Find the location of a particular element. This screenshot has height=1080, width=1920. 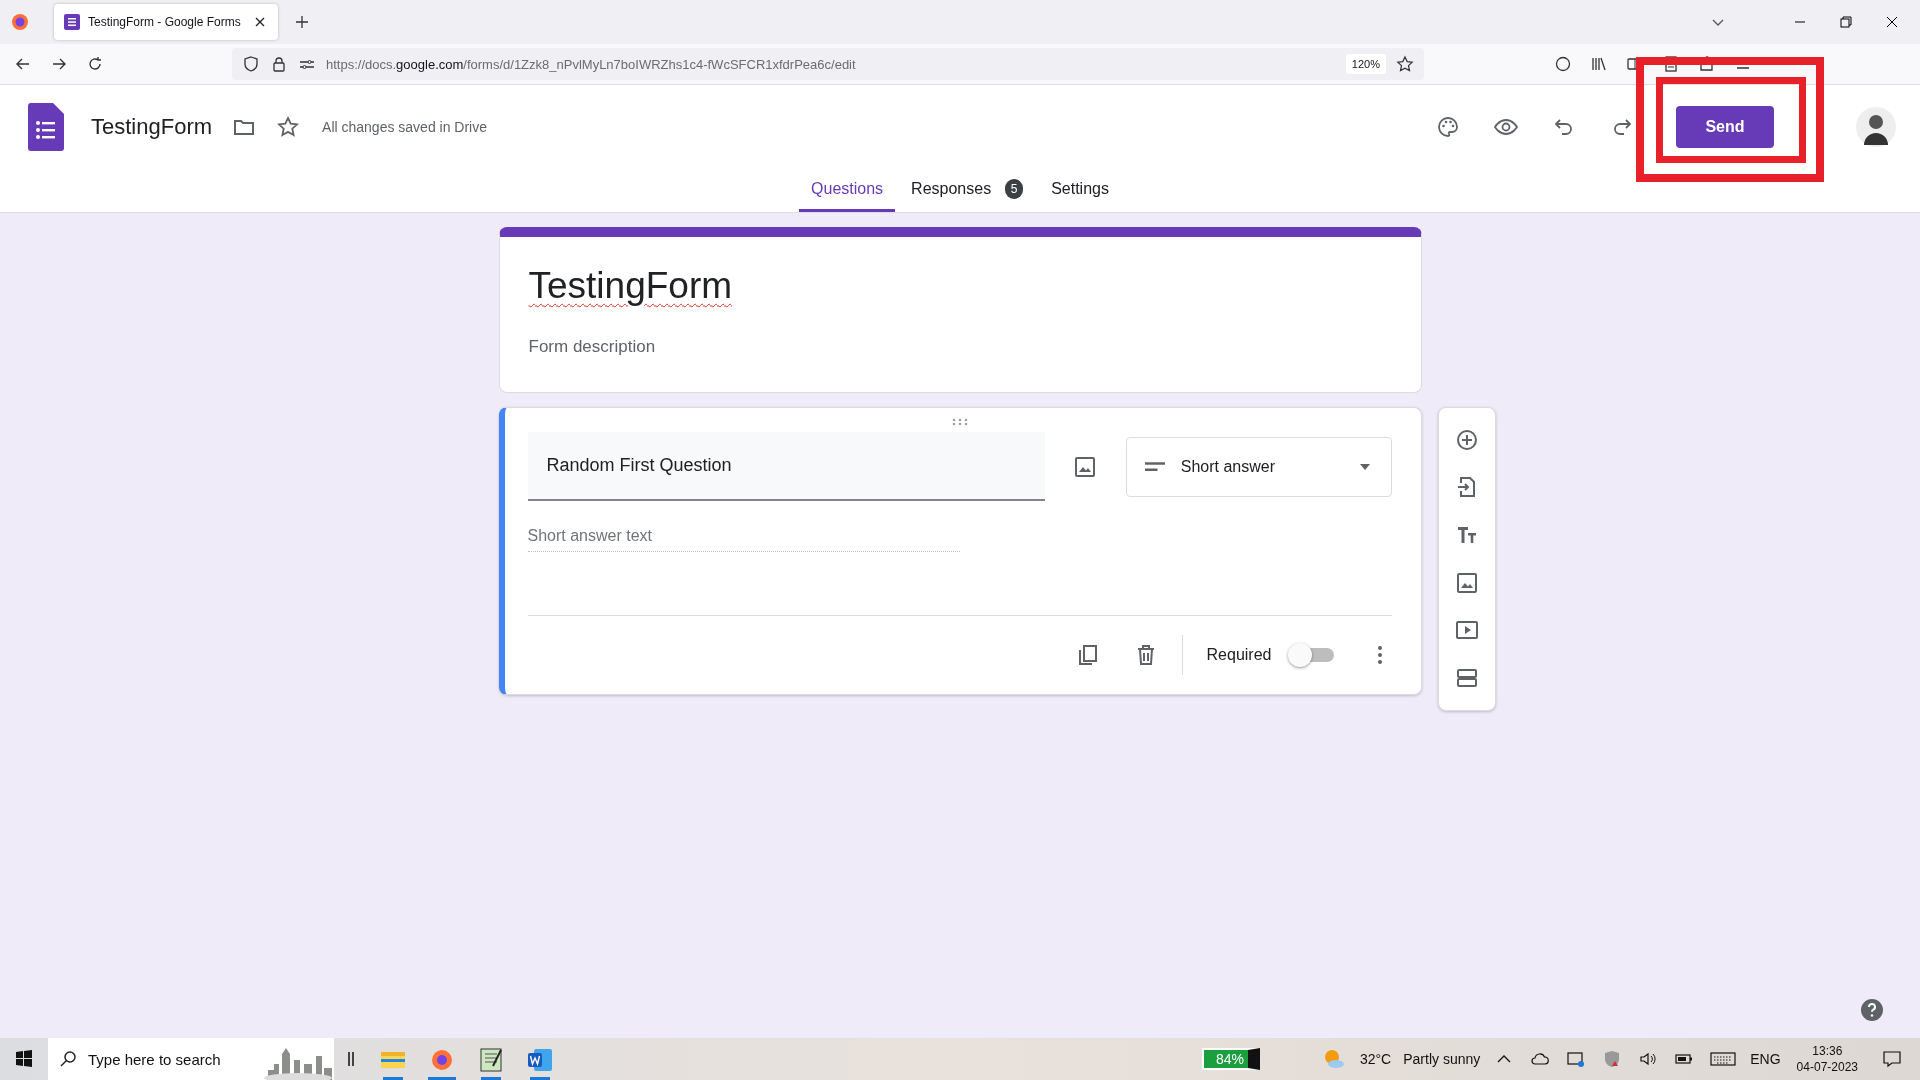

save-status: All changes saved in Drive is located at coordinates (405, 127).